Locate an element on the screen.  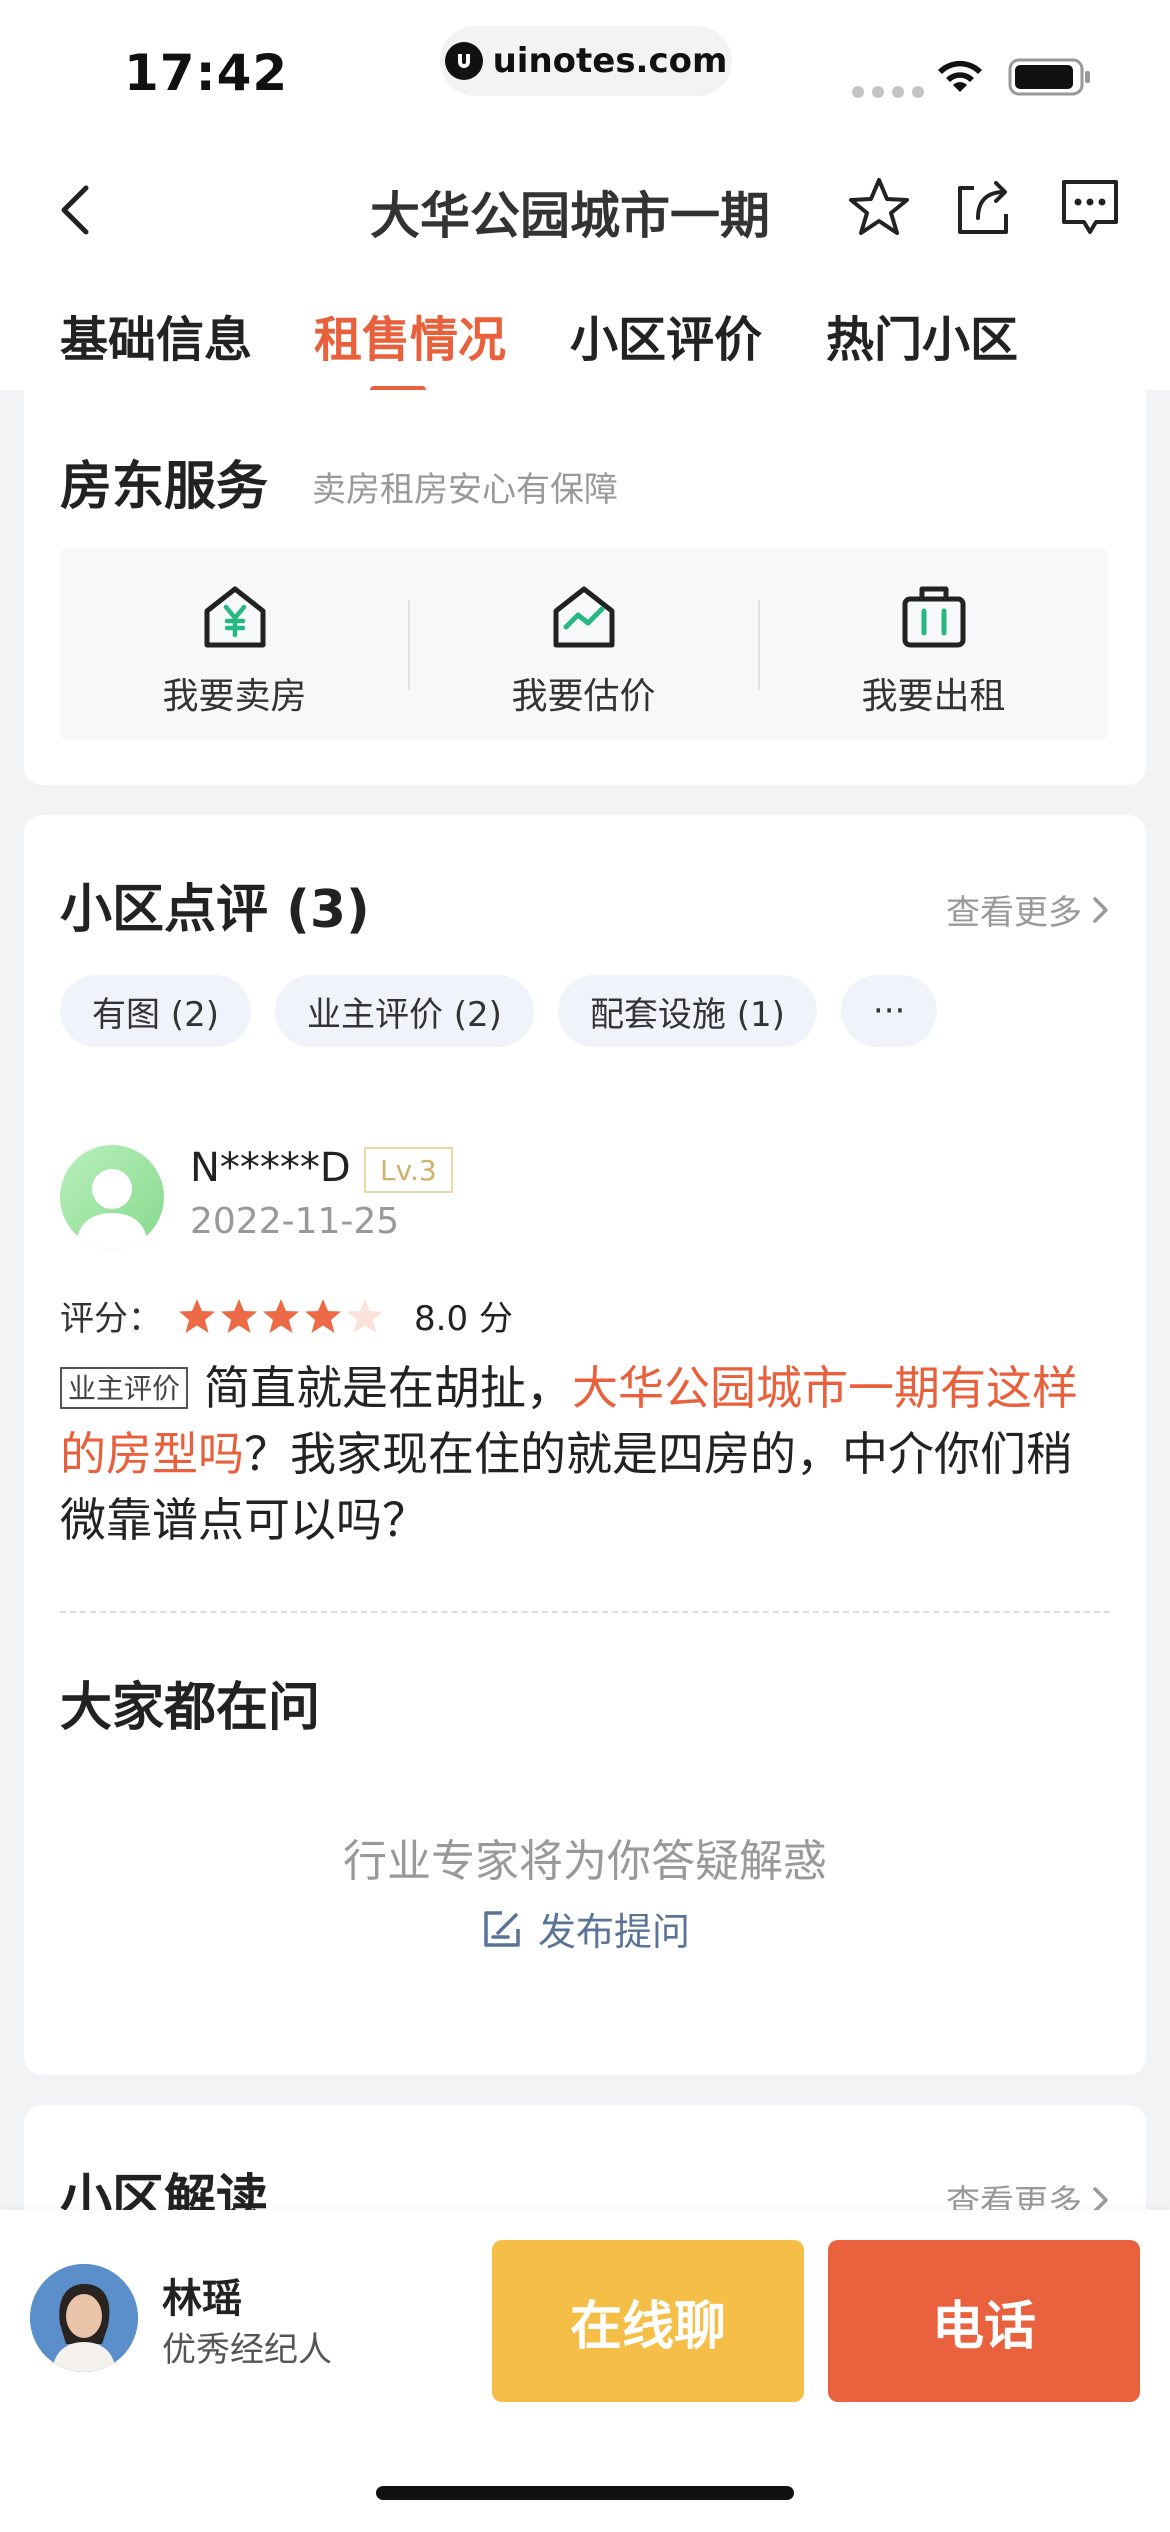
agent-name: 林瑶 is located at coordinates (202, 2299).